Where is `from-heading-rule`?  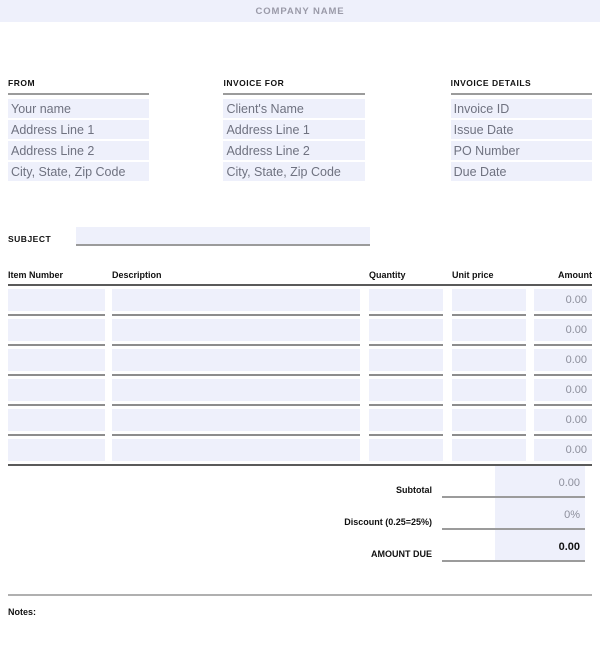
from-heading-rule is located at coordinates (79, 94).